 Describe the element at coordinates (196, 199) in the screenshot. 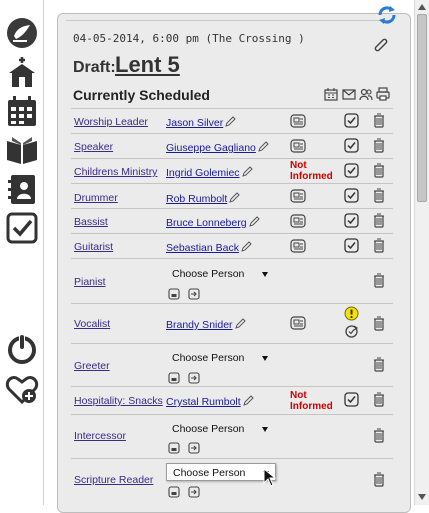

I see `person-name: Rob Rumbolt` at that location.